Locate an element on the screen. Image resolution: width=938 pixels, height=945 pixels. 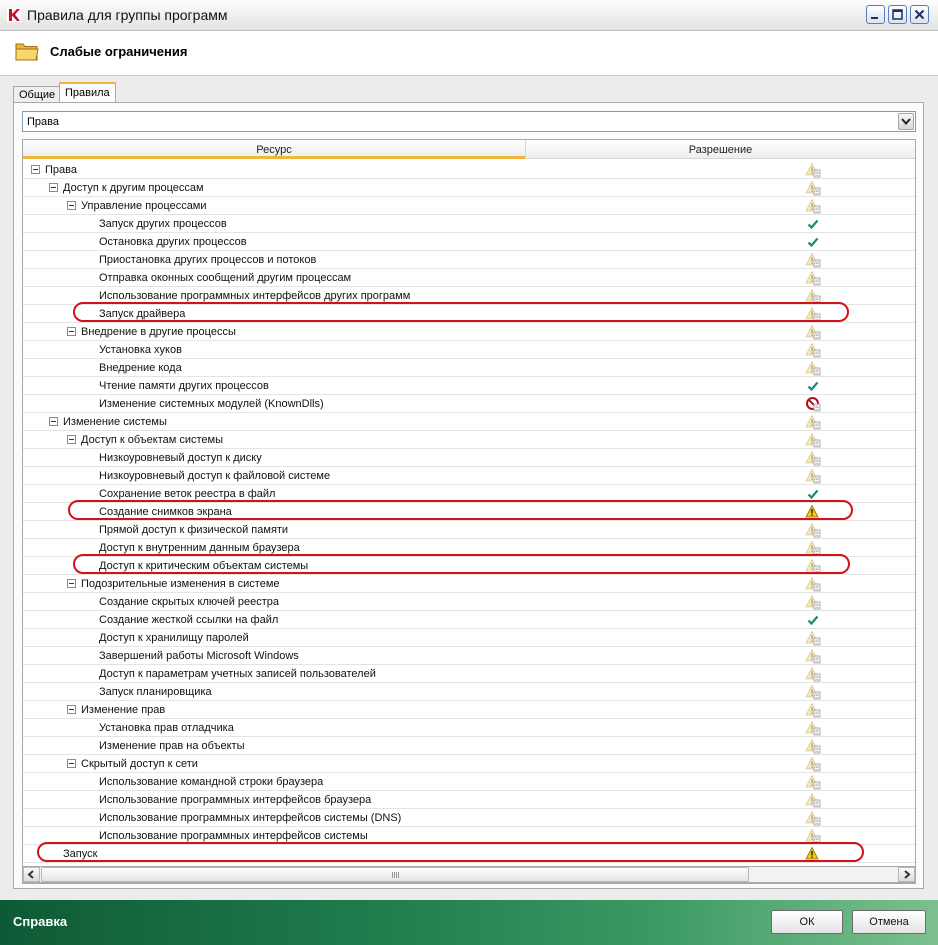
tree-row: Внедрение кода is located at coordinates (469, 368).